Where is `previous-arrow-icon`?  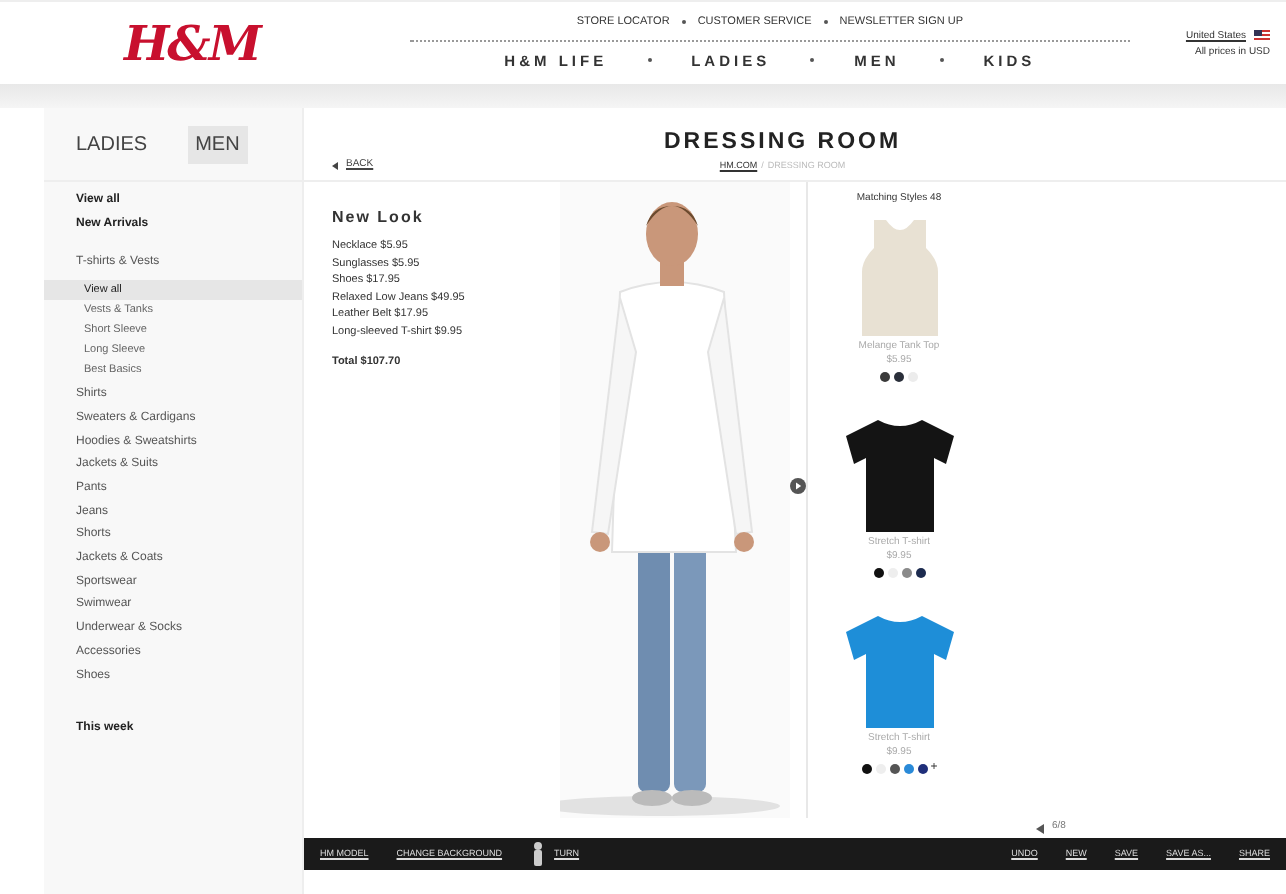
previous-arrow-icon is located at coordinates (1040, 828).